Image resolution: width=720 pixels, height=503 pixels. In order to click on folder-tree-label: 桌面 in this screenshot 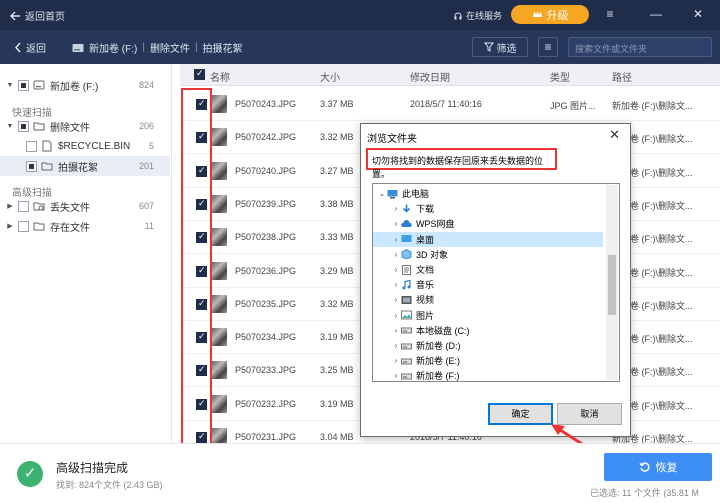, I will do `click(425, 239)`.